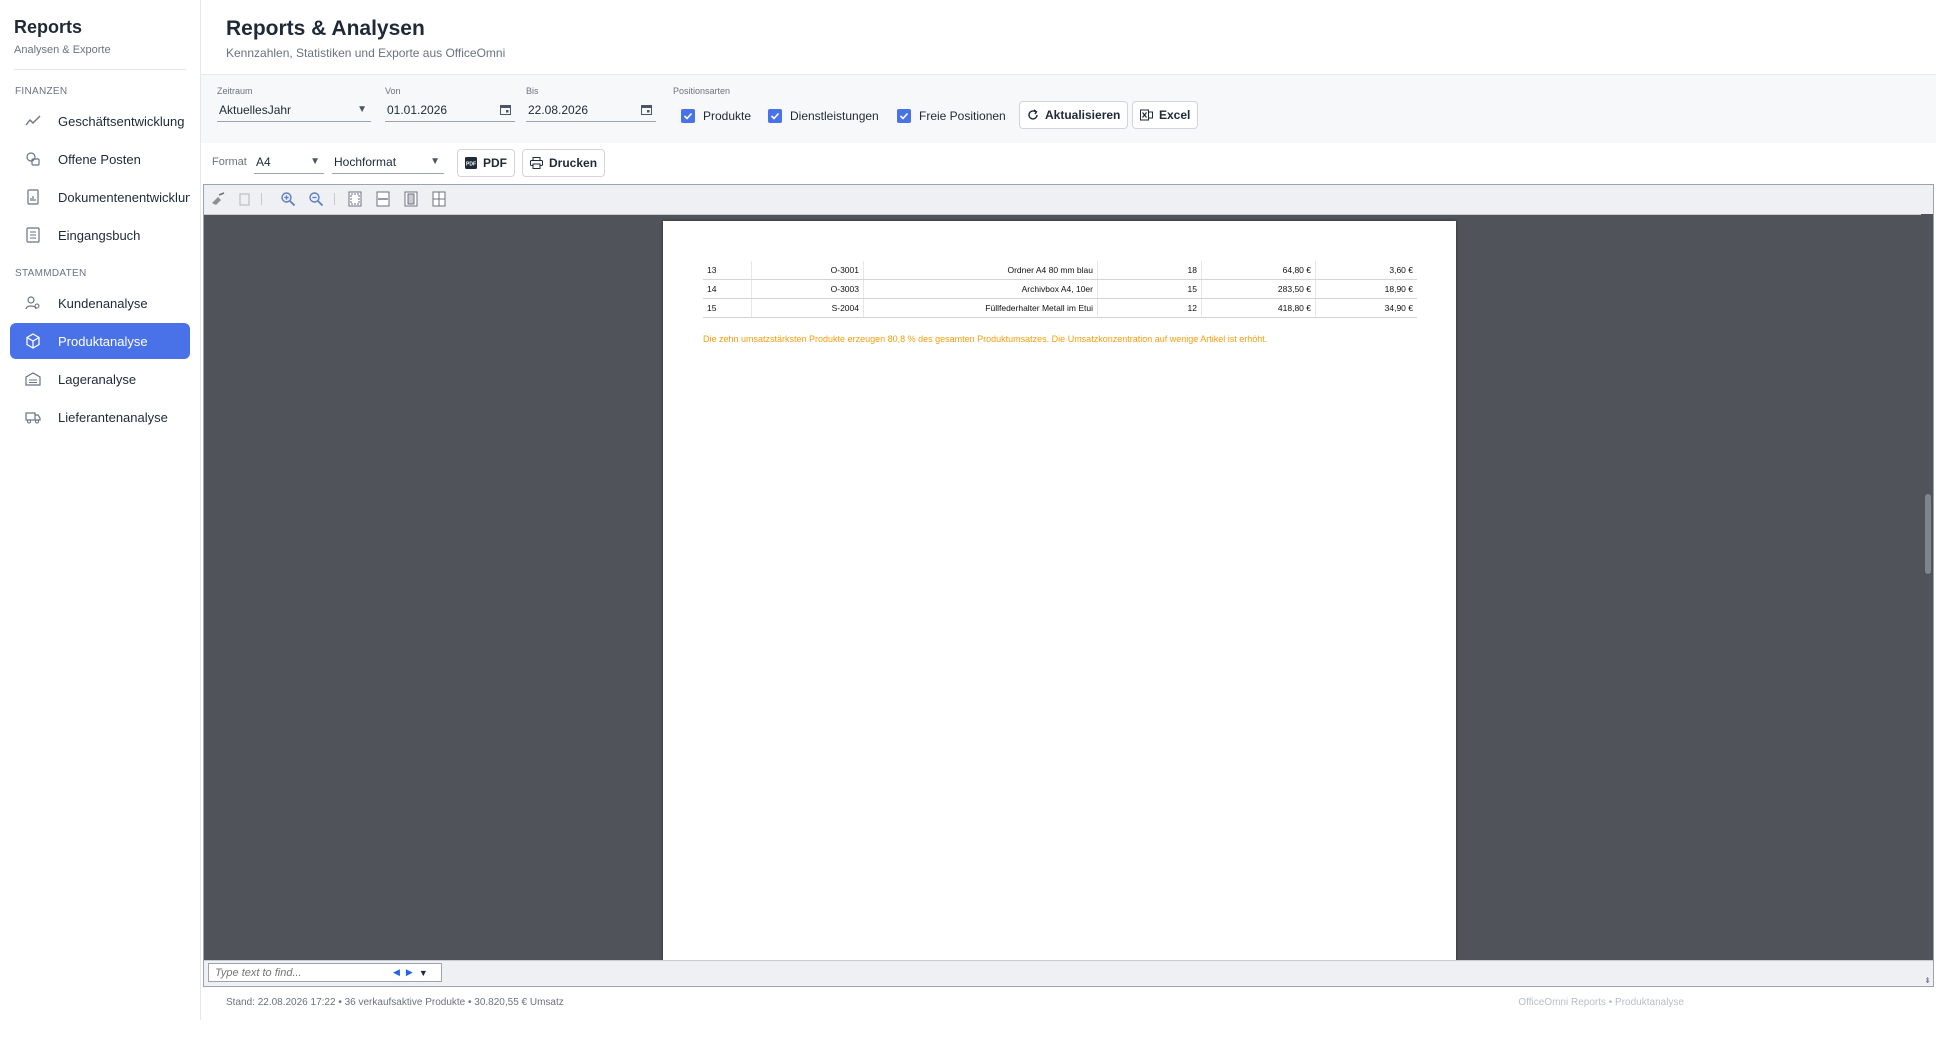 Image resolution: width=1936 pixels, height=1048 pixels. Describe the element at coordinates (218, 199) in the screenshot. I see `hand-tool-icon` at that location.